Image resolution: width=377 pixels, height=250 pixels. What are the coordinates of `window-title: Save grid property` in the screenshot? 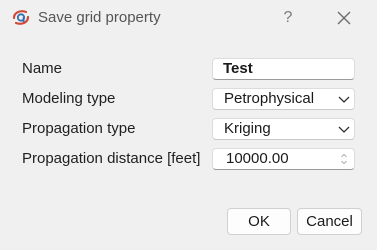 It's located at (99, 17).